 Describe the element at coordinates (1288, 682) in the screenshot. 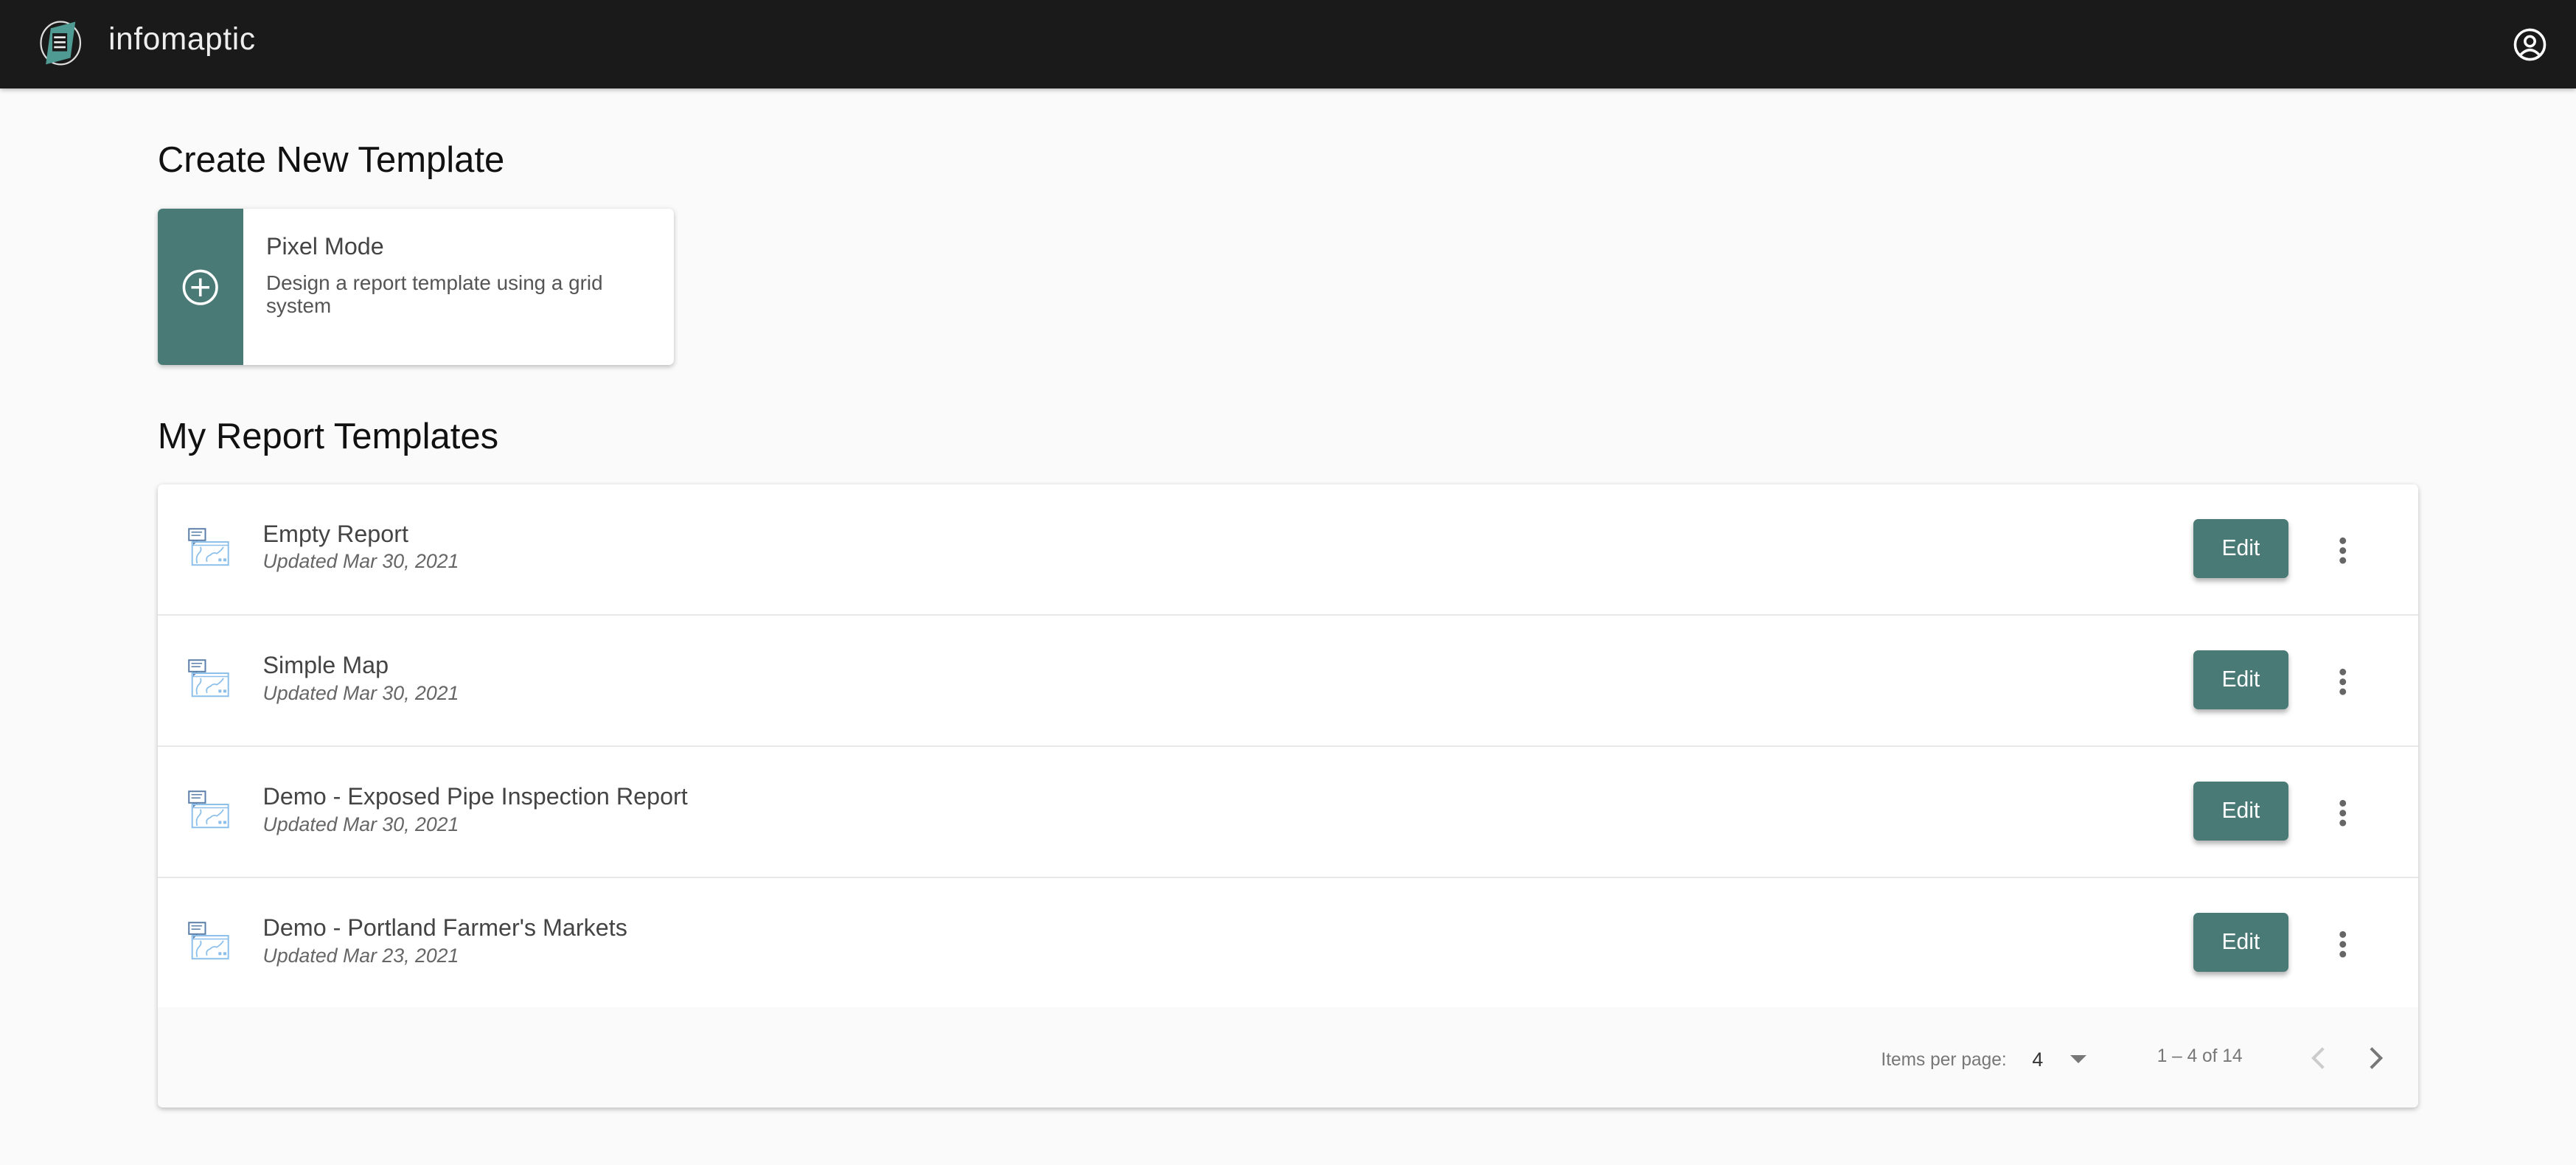

I see `template-row: Simple Map Updated Mar 30, 2021 Edit` at that location.